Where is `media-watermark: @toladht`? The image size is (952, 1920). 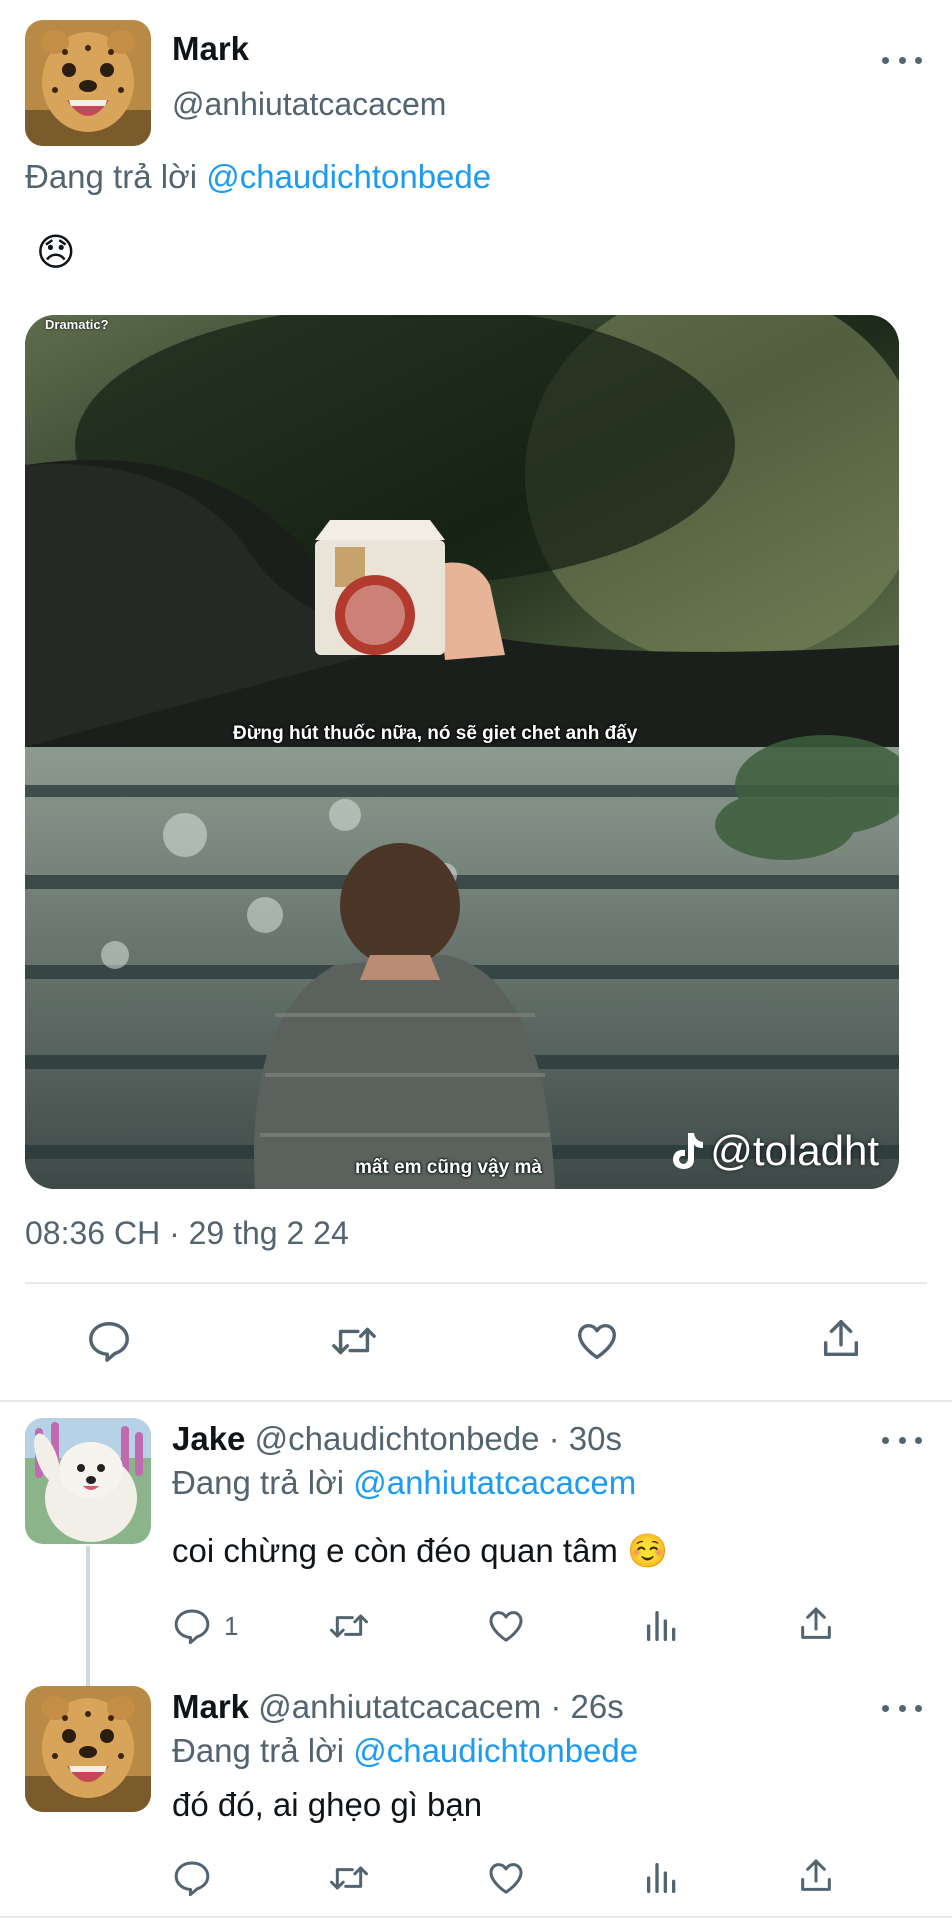
media-watermark: @toladht is located at coordinates (774, 1151).